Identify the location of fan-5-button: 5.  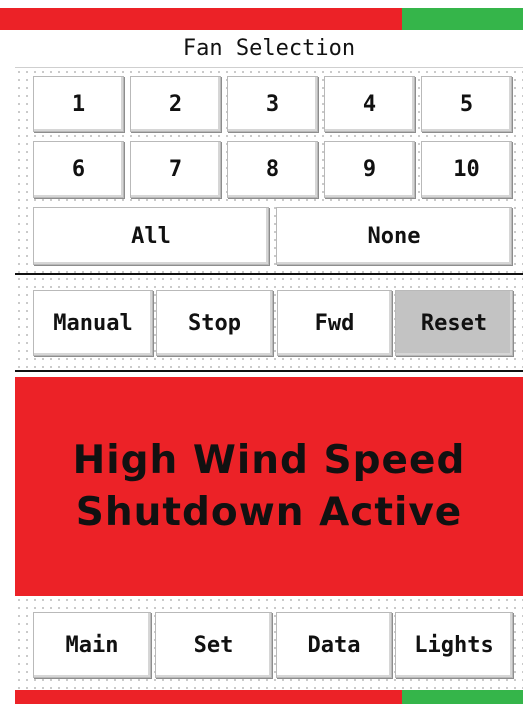
(466, 104).